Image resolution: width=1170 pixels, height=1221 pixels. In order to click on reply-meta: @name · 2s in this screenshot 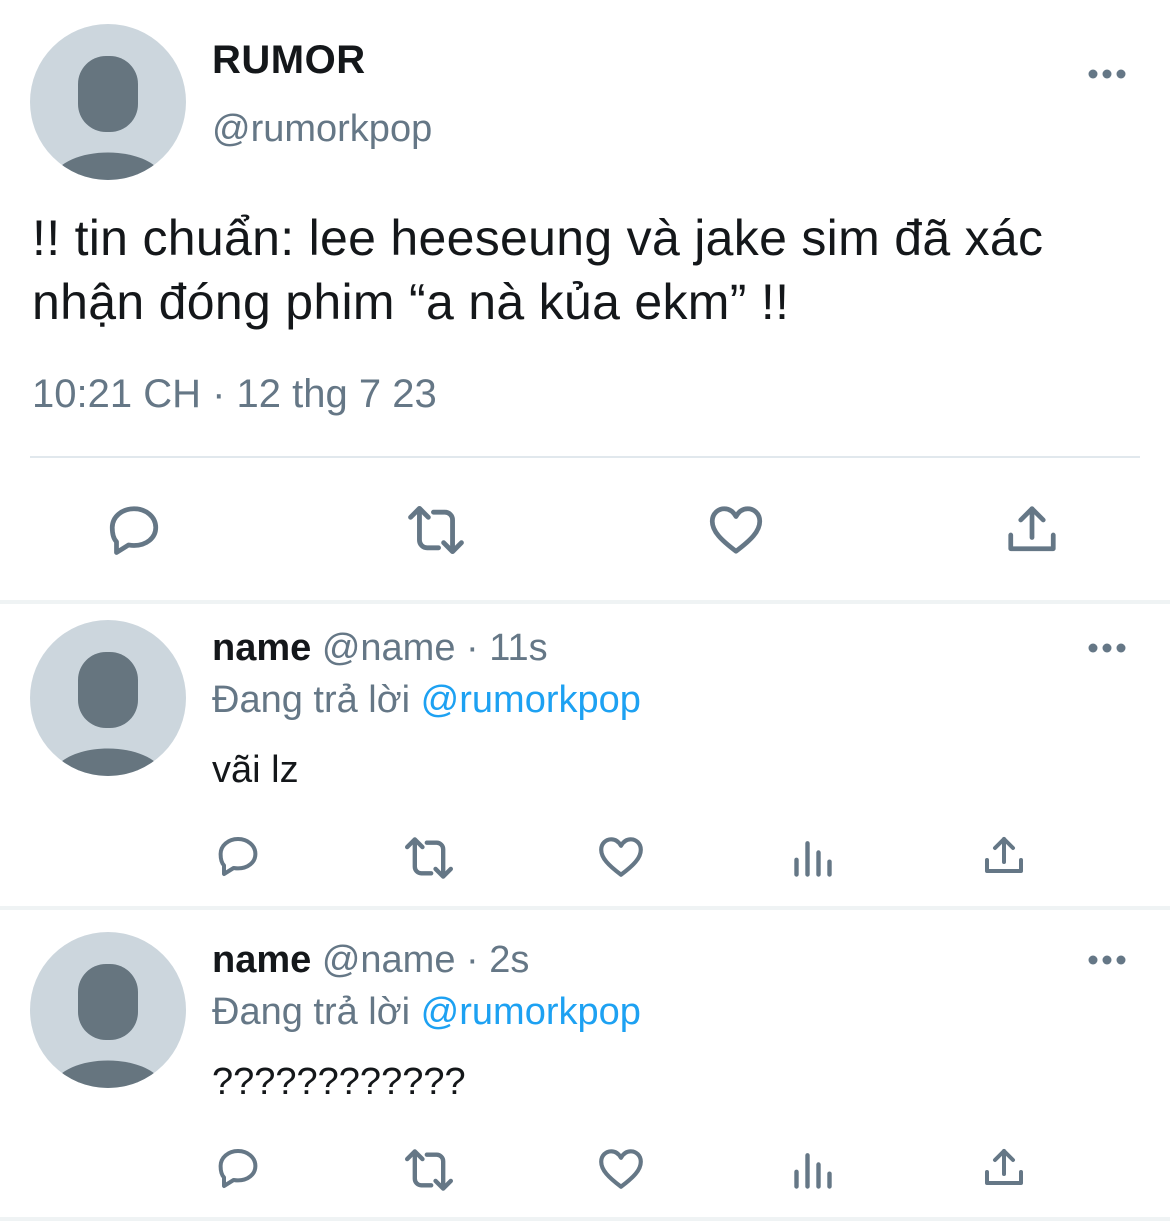, I will do `click(420, 960)`.